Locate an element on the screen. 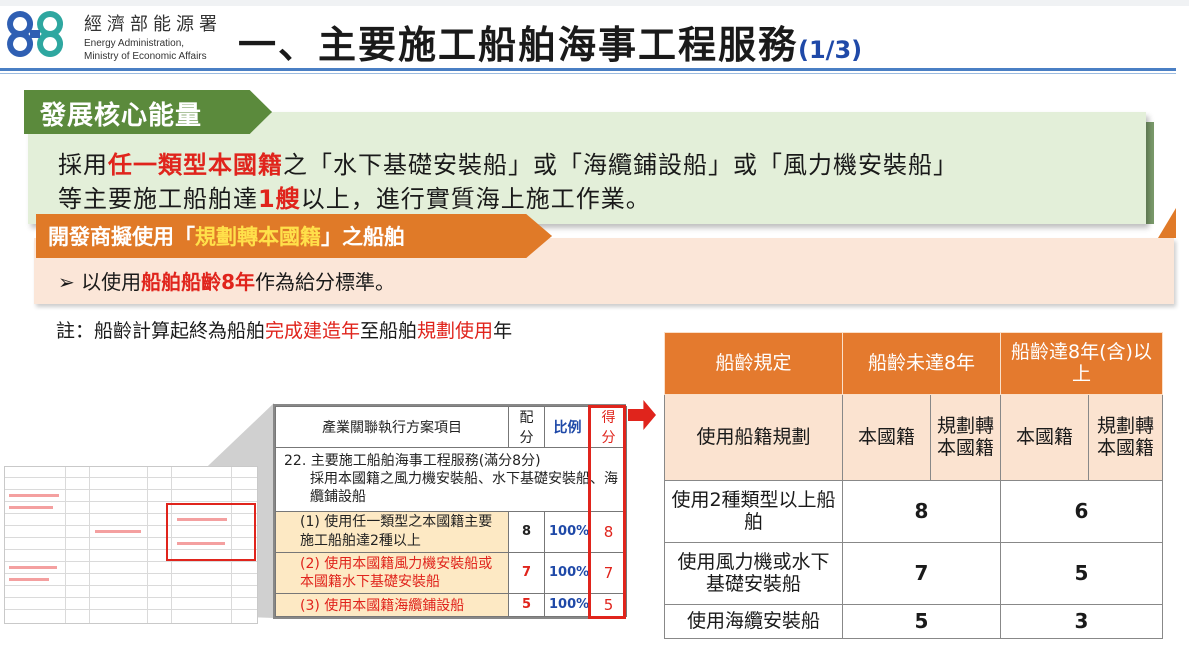 The height and width of the screenshot is (656, 1189). vessel-age-subheader: 使用船籍規劃 本國籍 規劃轉本國籍 本國籍 規劃轉本國籍 is located at coordinates (914, 437).